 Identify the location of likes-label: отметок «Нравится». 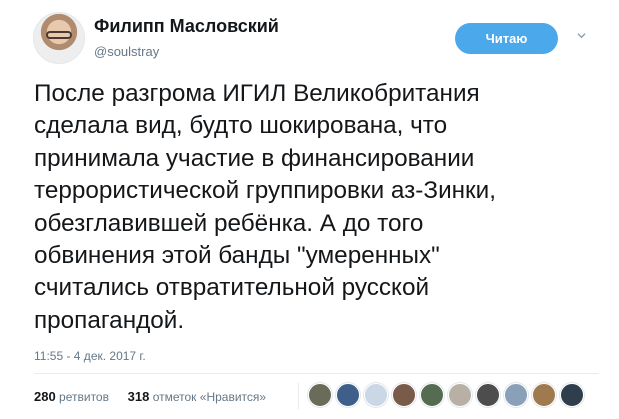
(209, 397).